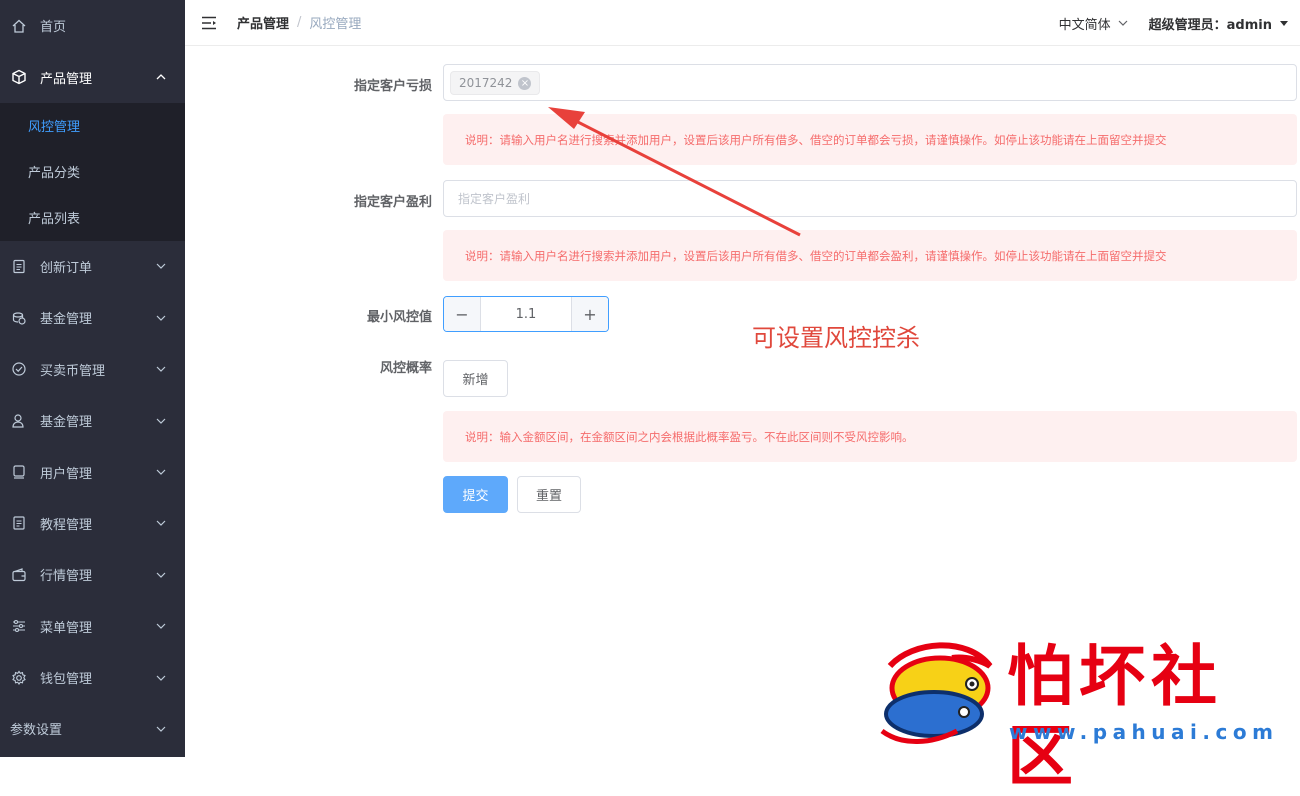 The height and width of the screenshot is (796, 1300). Describe the element at coordinates (549, 494) in the screenshot. I see `reset-button: 重置` at that location.